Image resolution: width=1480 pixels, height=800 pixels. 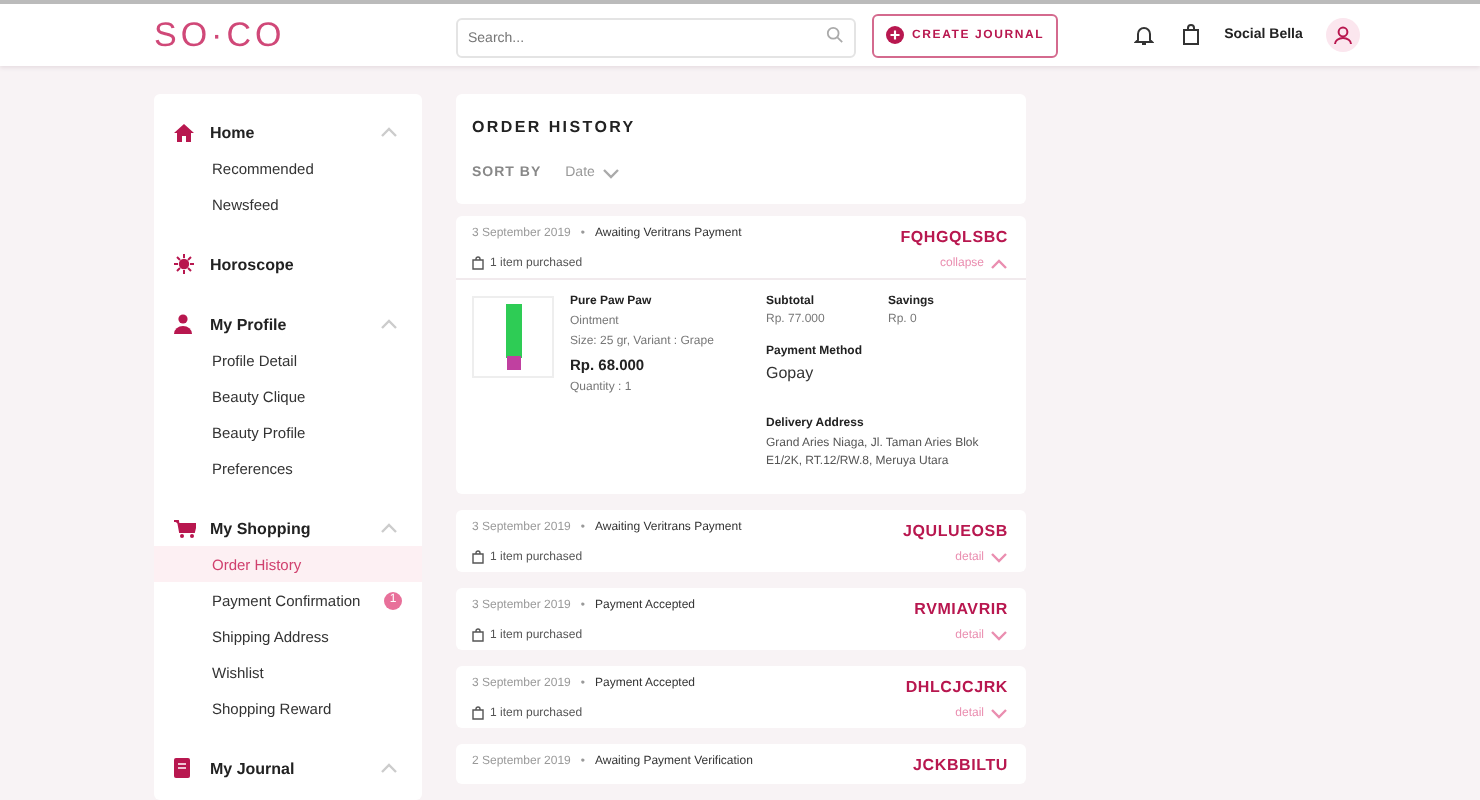 I want to click on cart-icon, so click(x=185, y=528).